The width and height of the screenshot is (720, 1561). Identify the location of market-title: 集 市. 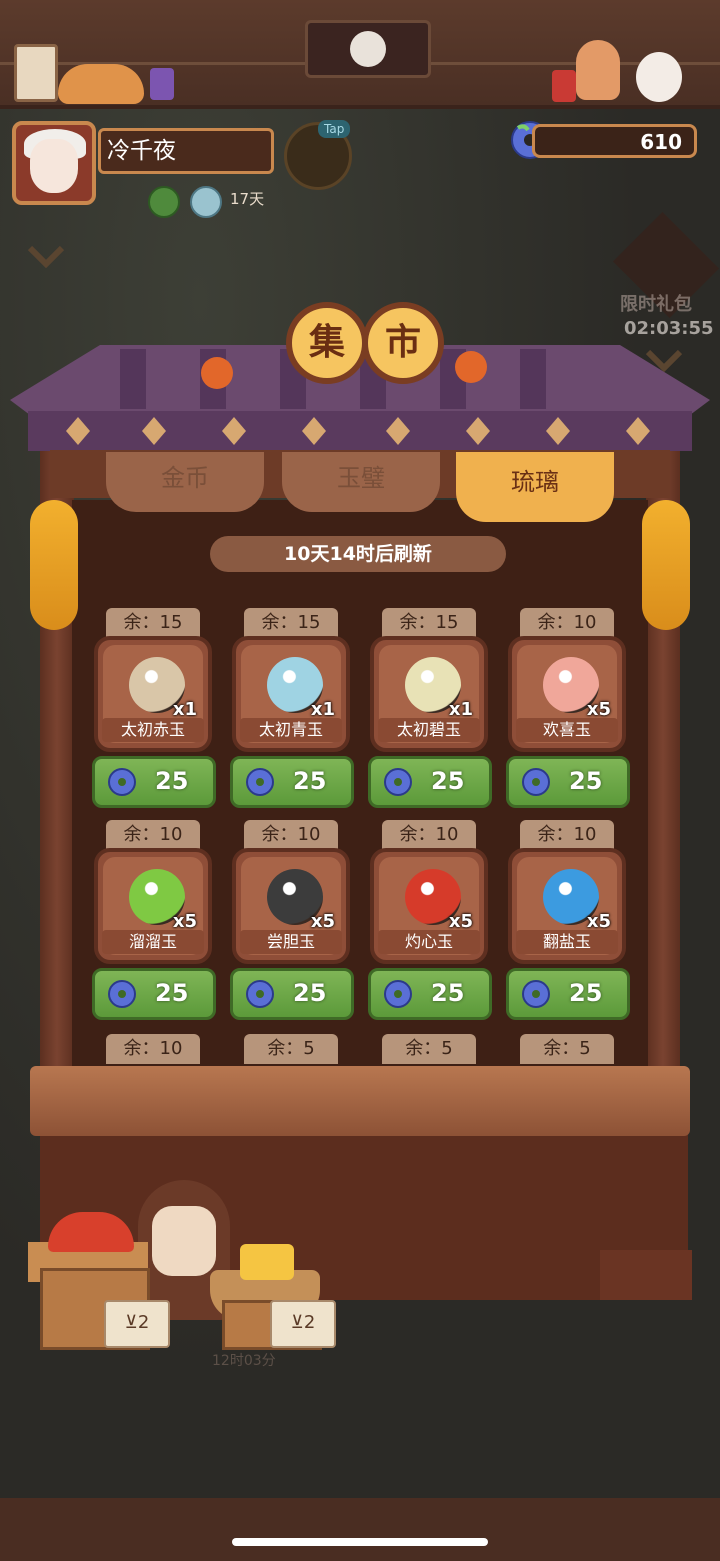
(366, 344).